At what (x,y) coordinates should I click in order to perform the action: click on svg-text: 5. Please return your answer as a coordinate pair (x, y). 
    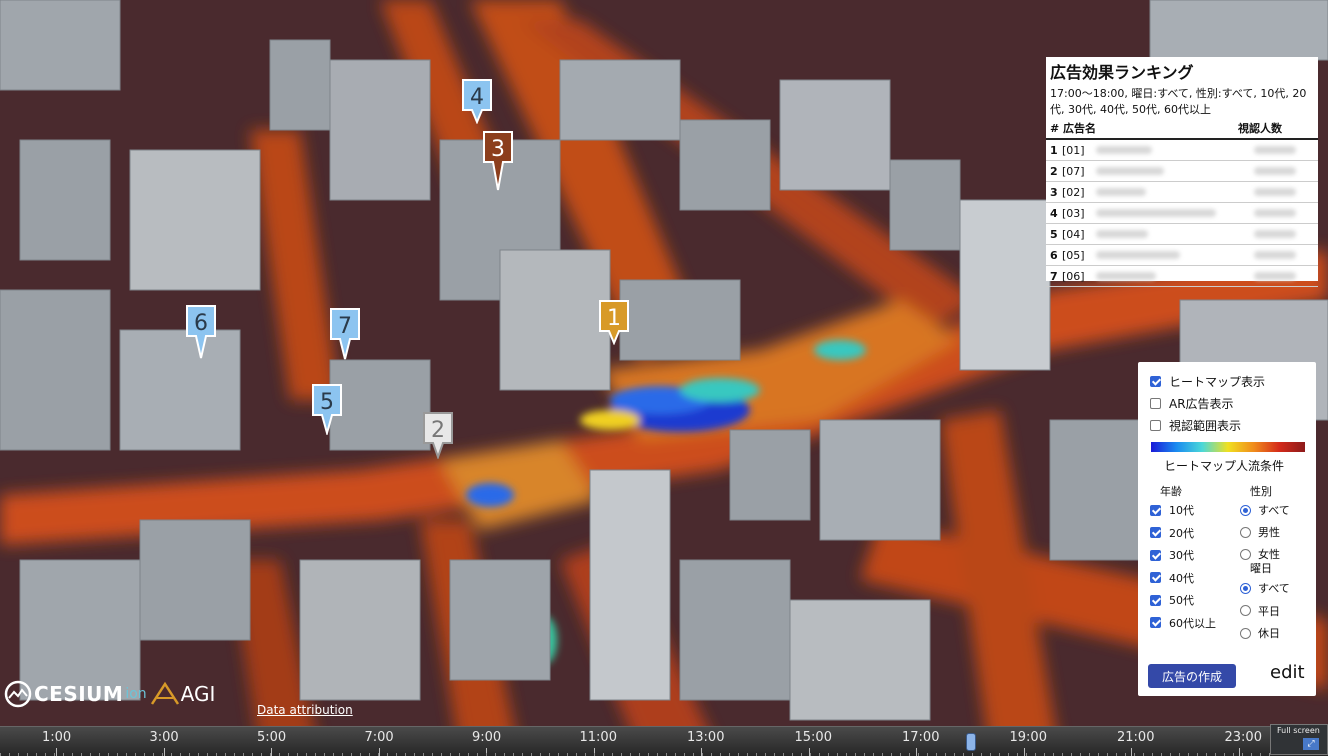
    Looking at the image, I should click on (327, 402).